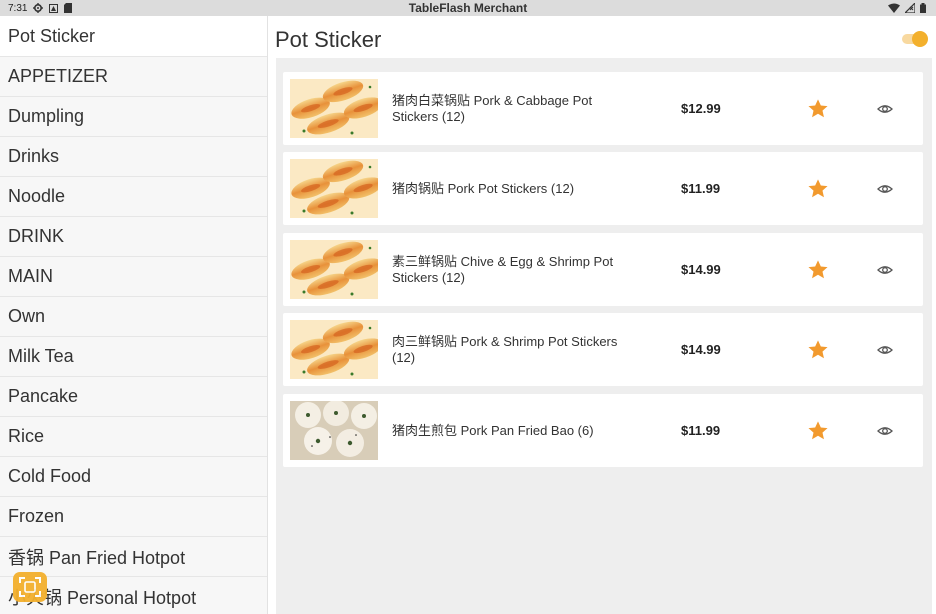 The image size is (936, 614). I want to click on sidebar-item-label: Pancake, so click(43, 396).